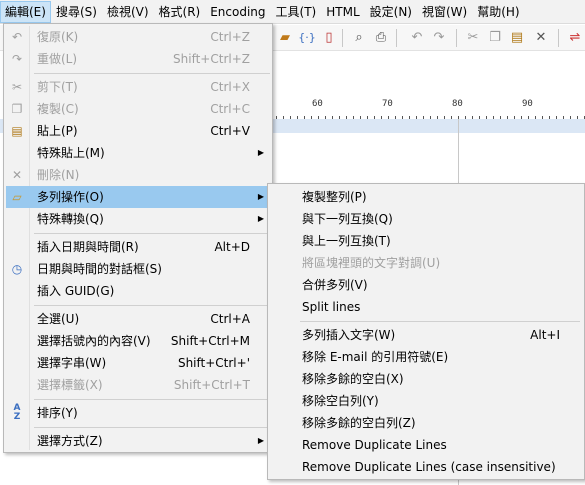  I want to click on submenu-item-align-block: 將區塊裡頭的文字對調(U), so click(426, 263).